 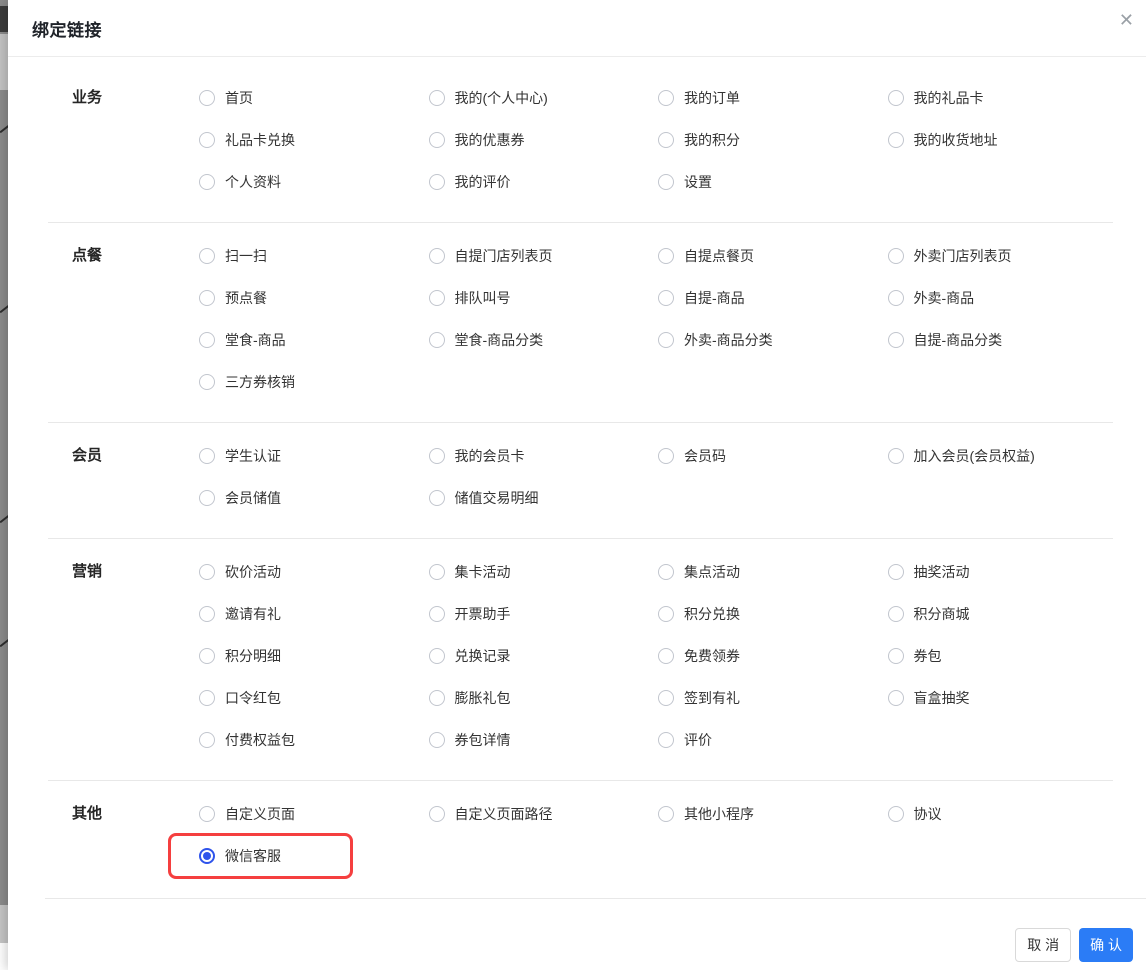 What do you see at coordinates (314, 140) in the screenshot?
I see `radio-option: 礼品卡兑换` at bounding box center [314, 140].